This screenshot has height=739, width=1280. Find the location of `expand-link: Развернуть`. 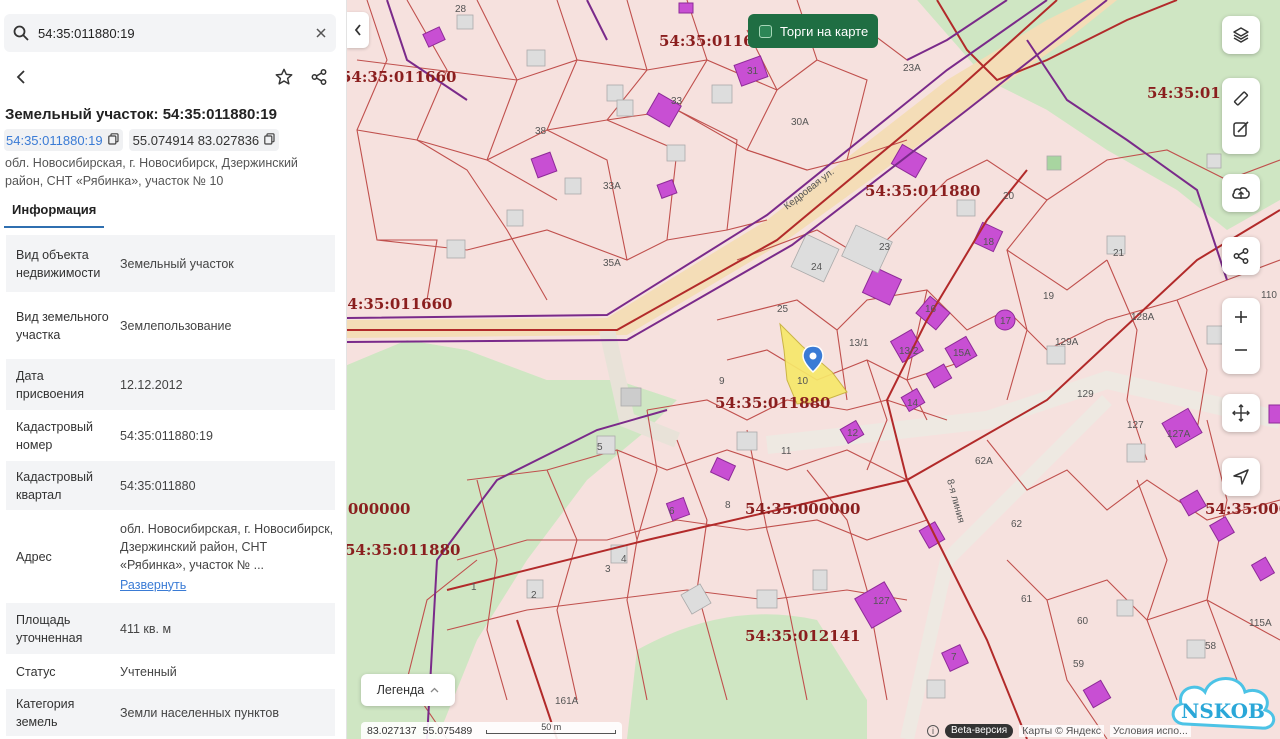

expand-link: Развернуть is located at coordinates (153, 585).